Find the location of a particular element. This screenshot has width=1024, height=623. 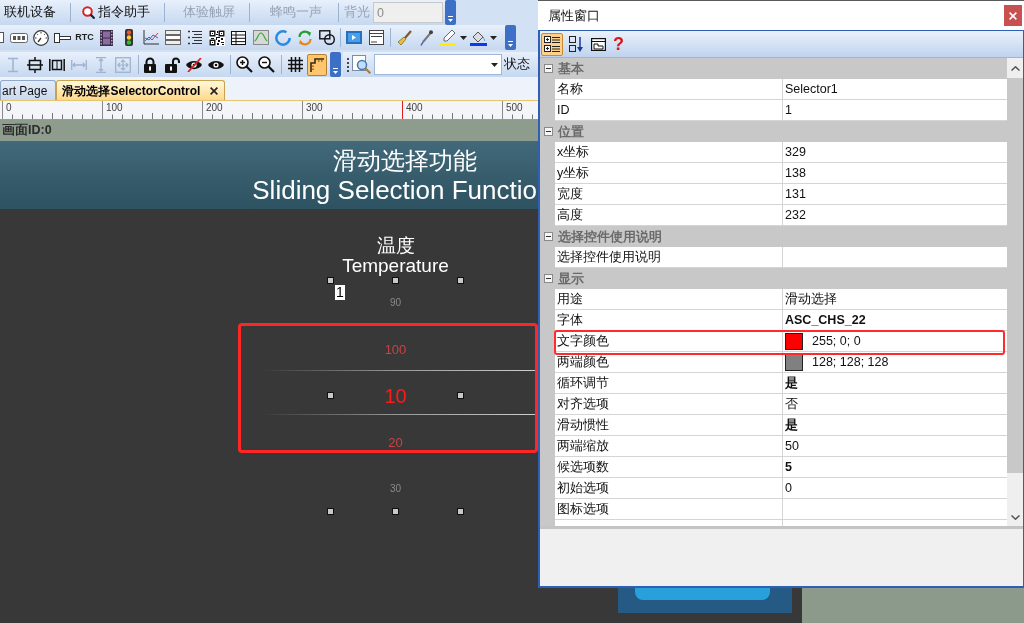

property-value-cell: 131 is located at coordinates (895, 194).